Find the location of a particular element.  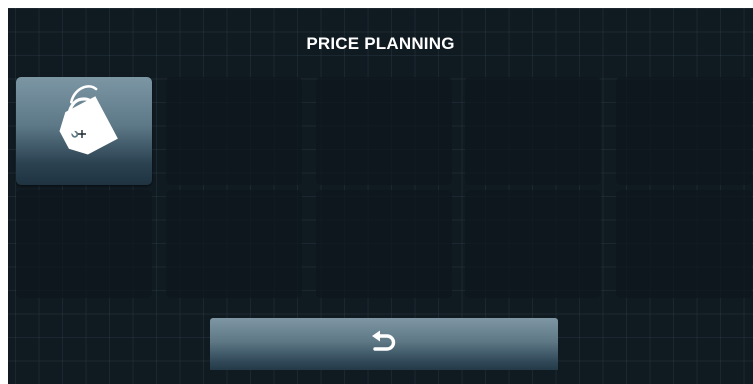

add-price-plan-button is located at coordinates (84, 131).